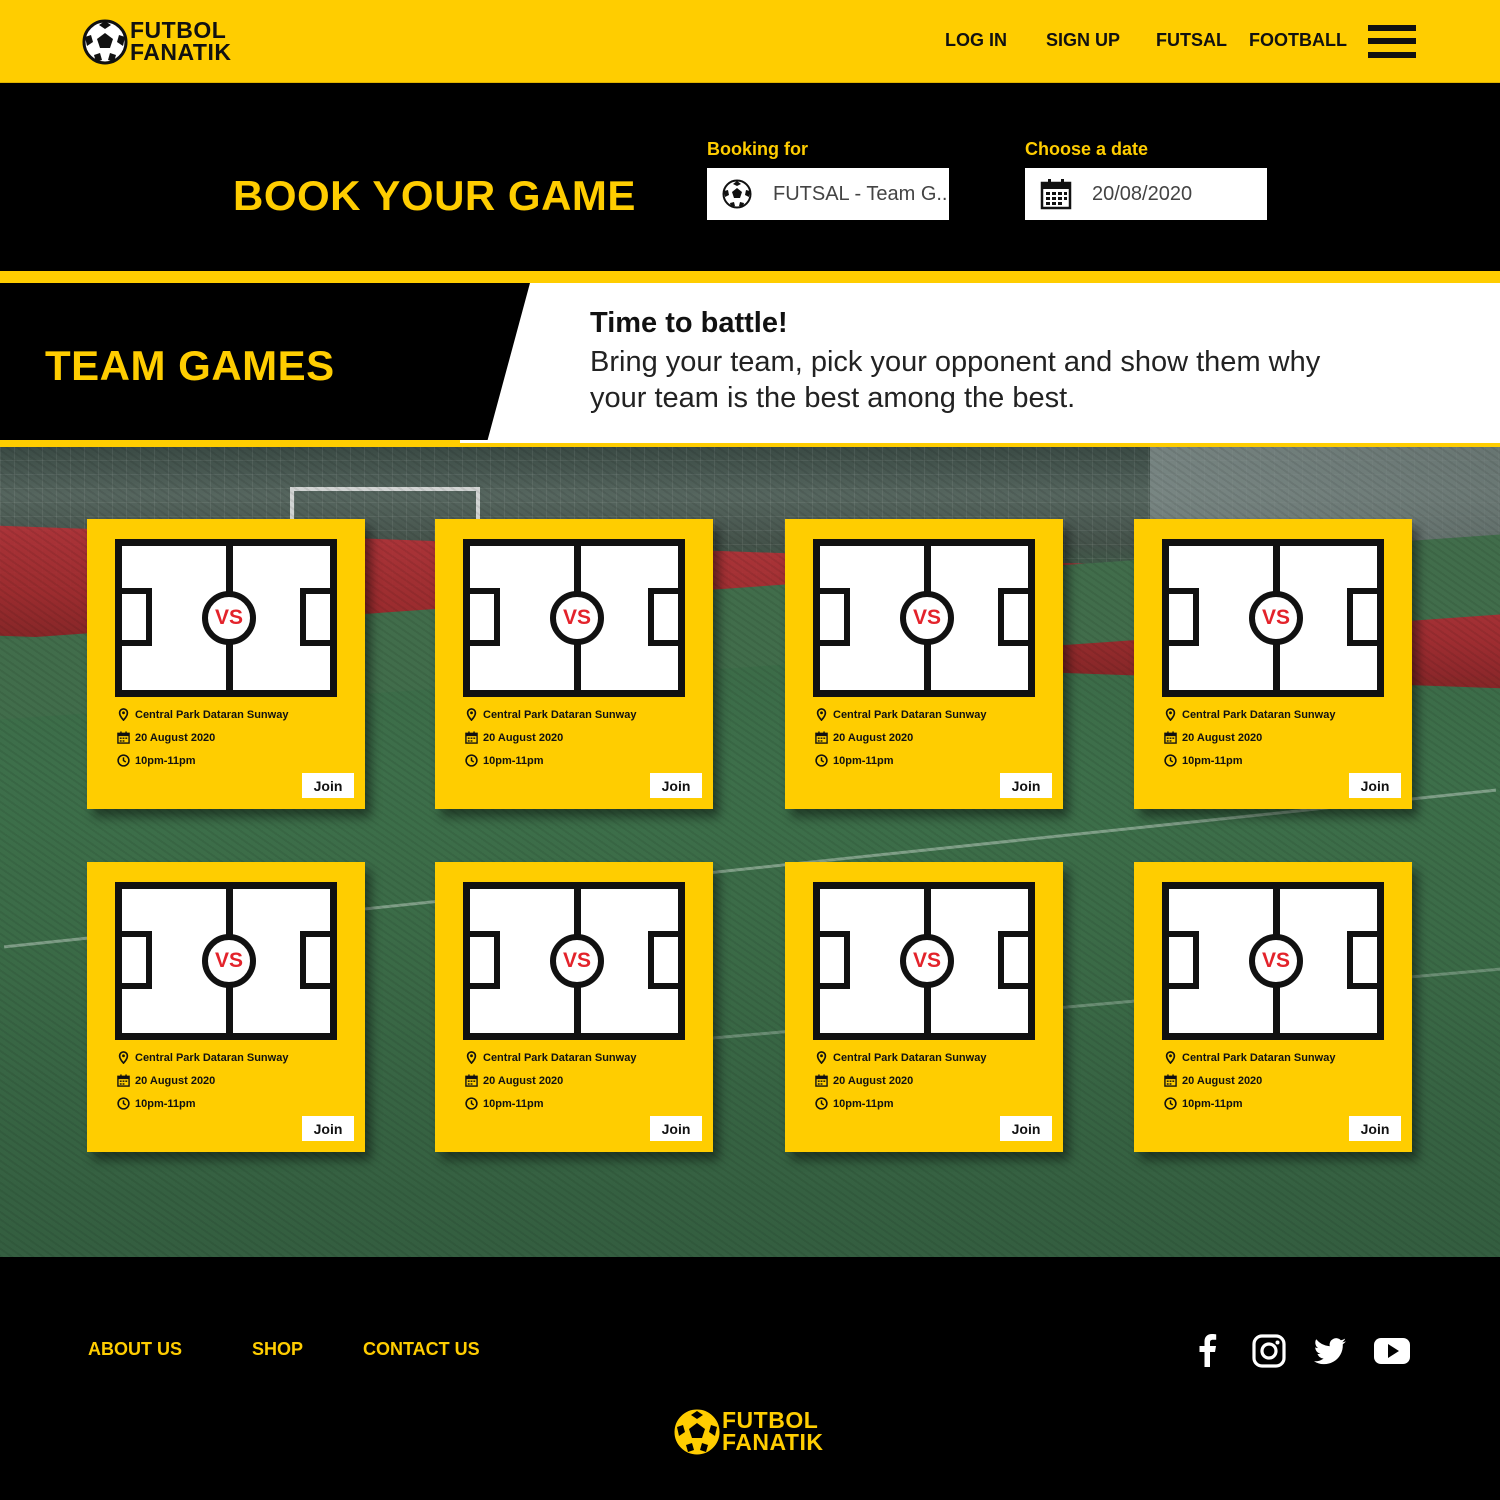 The width and height of the screenshot is (1500, 1500). I want to click on nav-signup: SIGN UP, so click(1083, 40).